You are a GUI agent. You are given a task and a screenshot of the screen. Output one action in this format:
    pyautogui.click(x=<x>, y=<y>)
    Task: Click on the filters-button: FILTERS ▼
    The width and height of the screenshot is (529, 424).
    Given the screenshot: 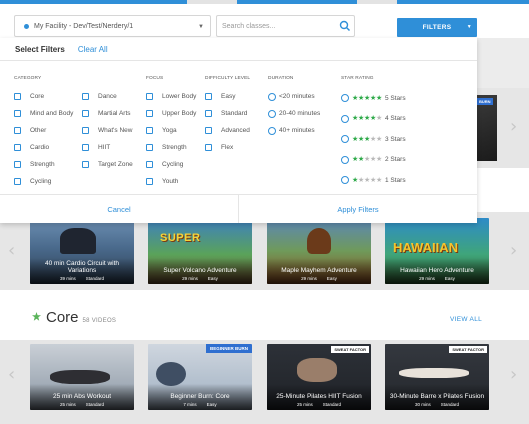 What is the action you would take?
    pyautogui.click(x=437, y=27)
    